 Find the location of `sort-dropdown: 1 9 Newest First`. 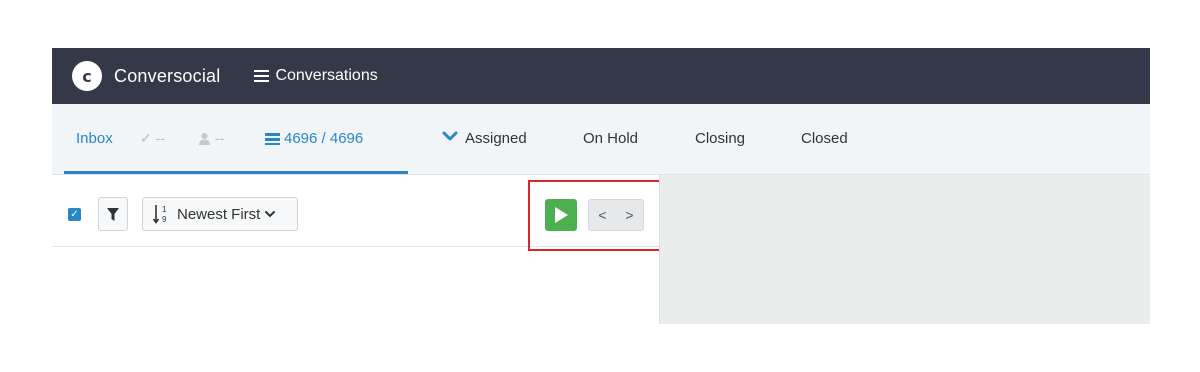

sort-dropdown: 1 9 Newest First is located at coordinates (220, 214).